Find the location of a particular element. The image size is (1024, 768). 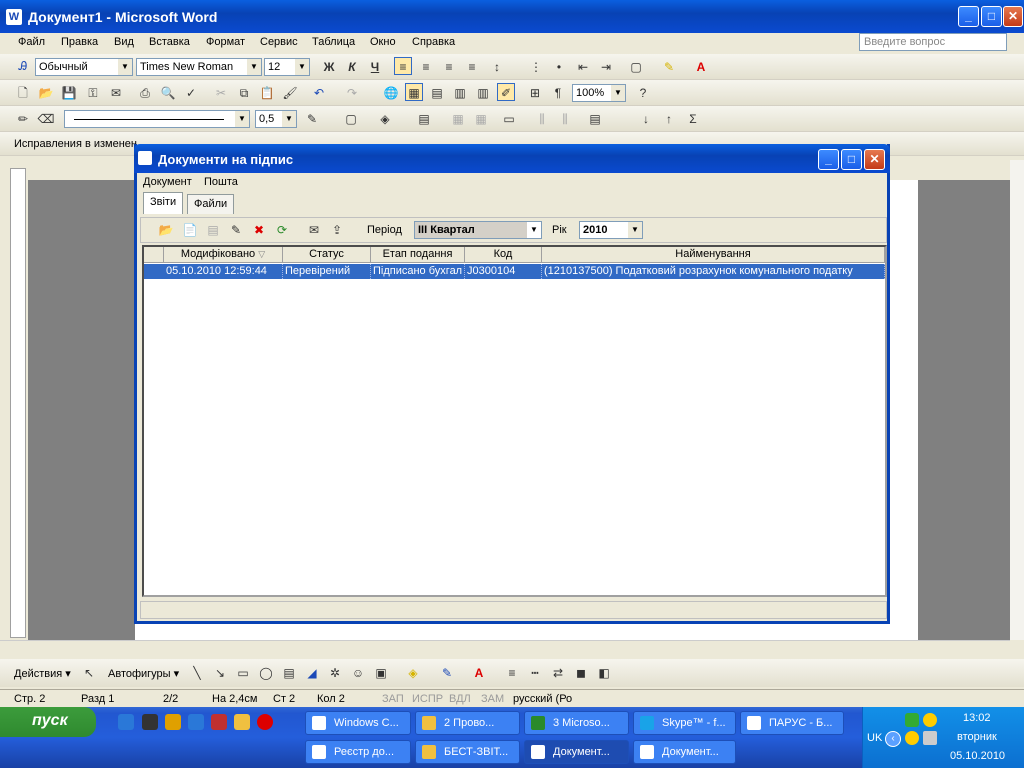

menu-view: Вид is located at coordinates (124, 42).